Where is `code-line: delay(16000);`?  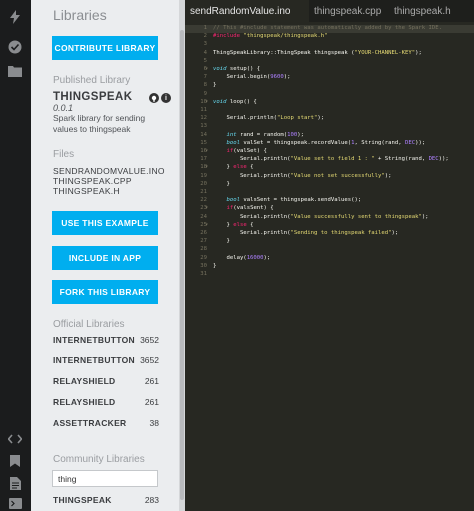
code-line: delay(16000); is located at coordinates (241, 258).